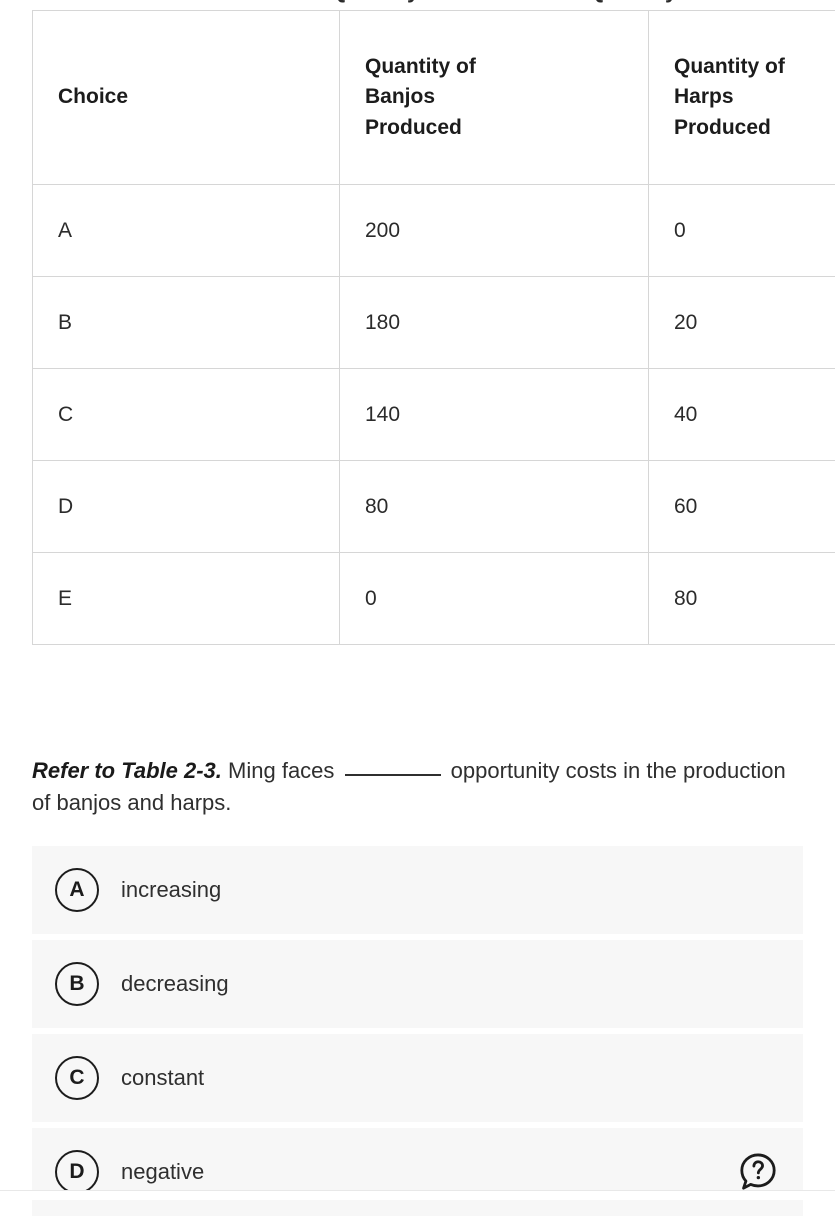 This screenshot has width=835, height=1222. What do you see at coordinates (494, 231) in the screenshot?
I see `cell-banjos: 200` at bounding box center [494, 231].